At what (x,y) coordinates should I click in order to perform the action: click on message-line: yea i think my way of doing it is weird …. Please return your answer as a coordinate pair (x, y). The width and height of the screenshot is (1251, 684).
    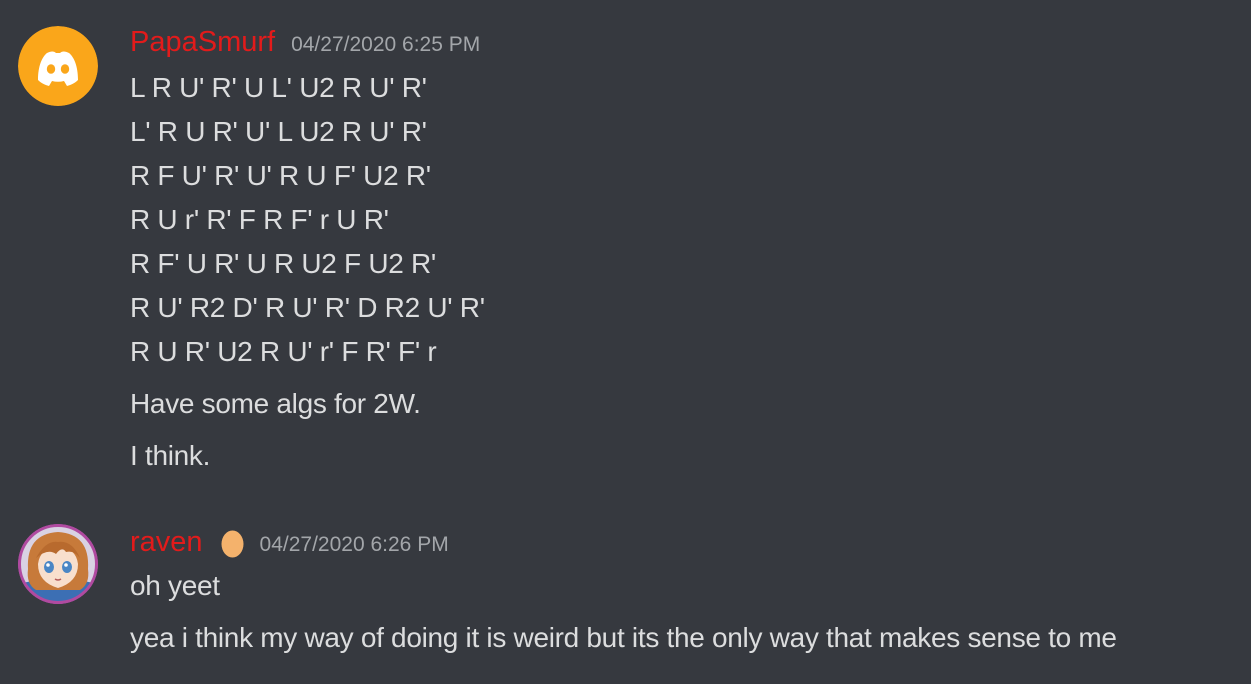
    Looking at the image, I should click on (623, 637).